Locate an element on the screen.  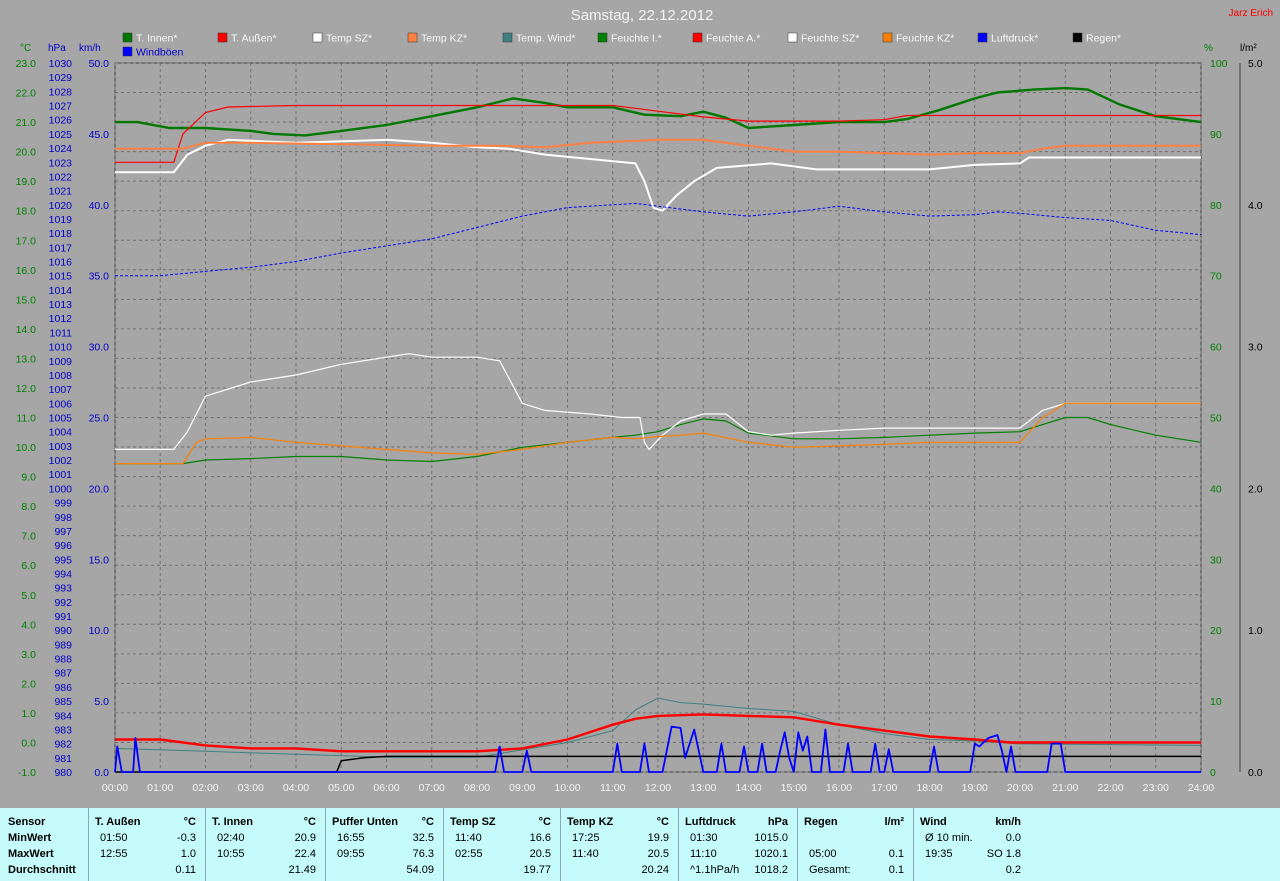
stats-title: Temp SZ is located at coordinates (473, 822).